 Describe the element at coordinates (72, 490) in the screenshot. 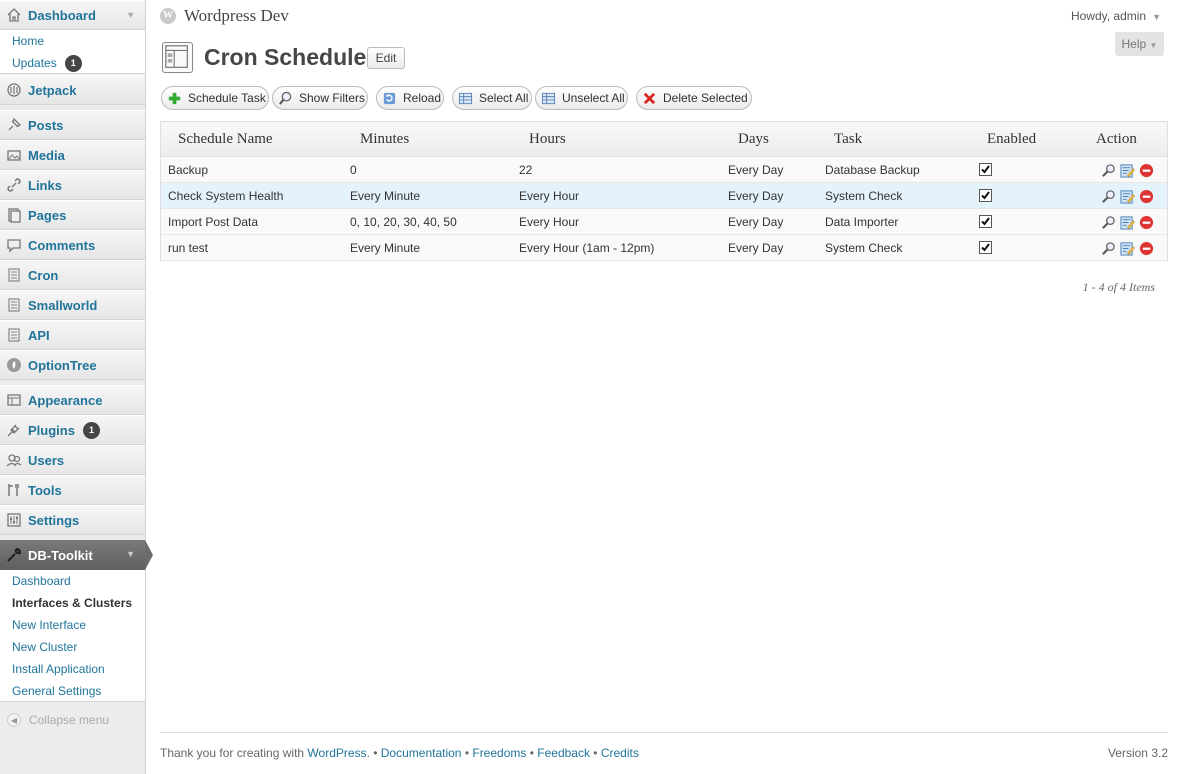

I see `menu-tools: Tools` at that location.